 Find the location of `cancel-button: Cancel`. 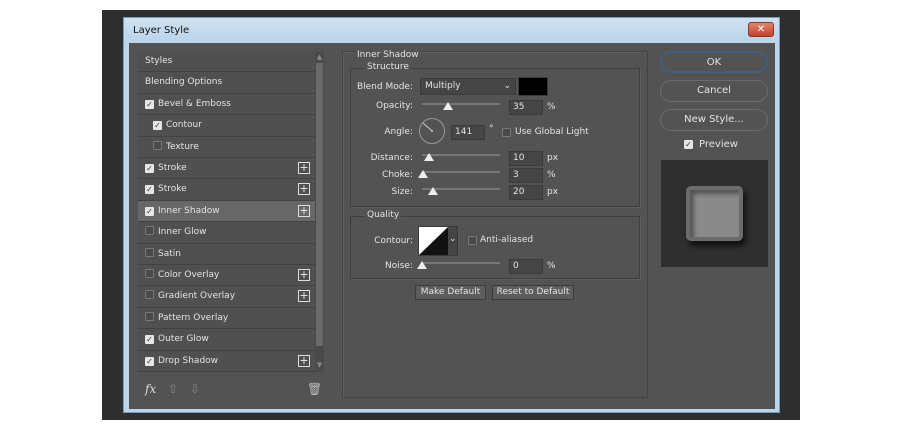

cancel-button: Cancel is located at coordinates (714, 91).